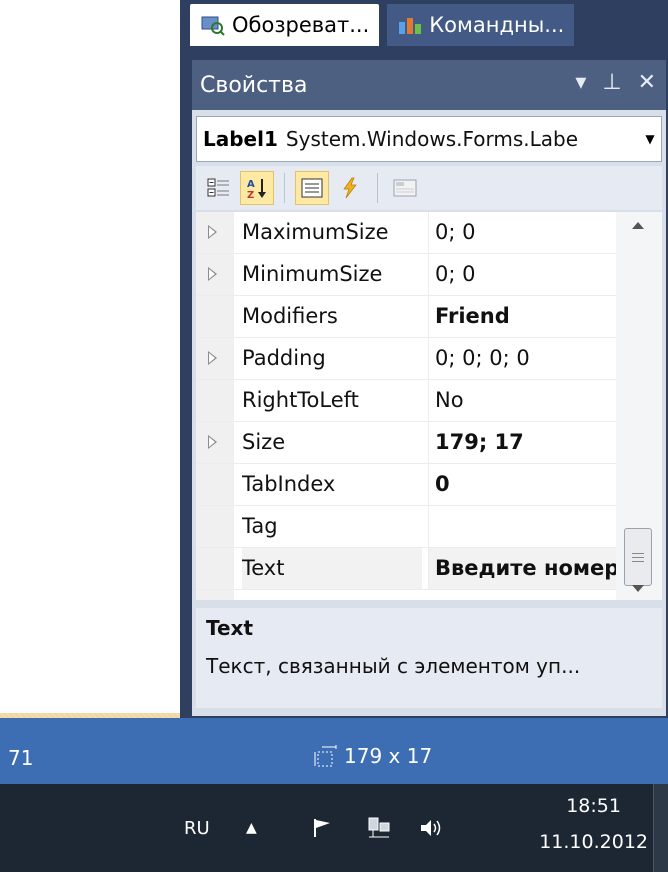  What do you see at coordinates (230, 628) in the screenshot?
I see `description-title: Text` at bounding box center [230, 628].